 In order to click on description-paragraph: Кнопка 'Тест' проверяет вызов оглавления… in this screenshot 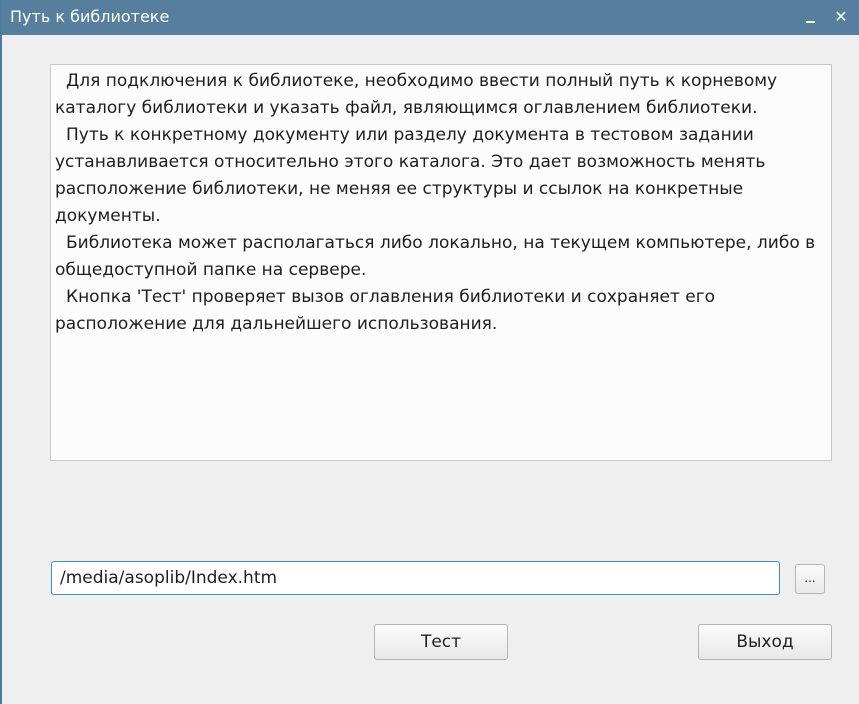, I will do `click(385, 310)`.